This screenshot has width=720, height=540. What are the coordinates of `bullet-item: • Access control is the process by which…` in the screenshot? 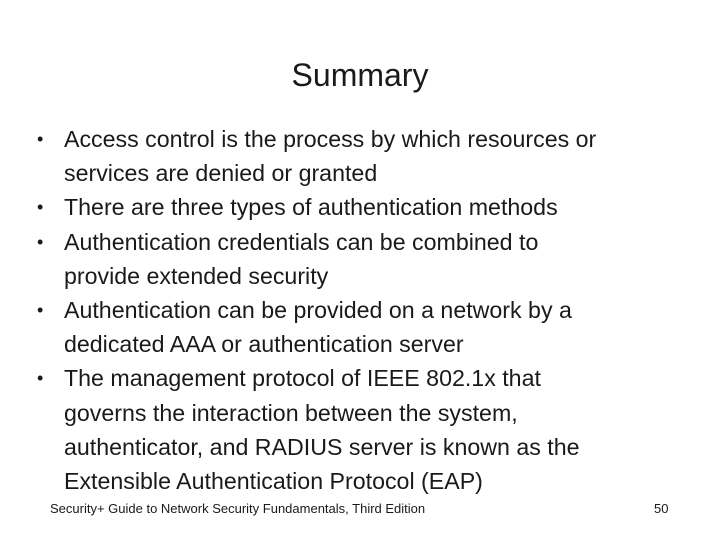 It's located at (355, 156).